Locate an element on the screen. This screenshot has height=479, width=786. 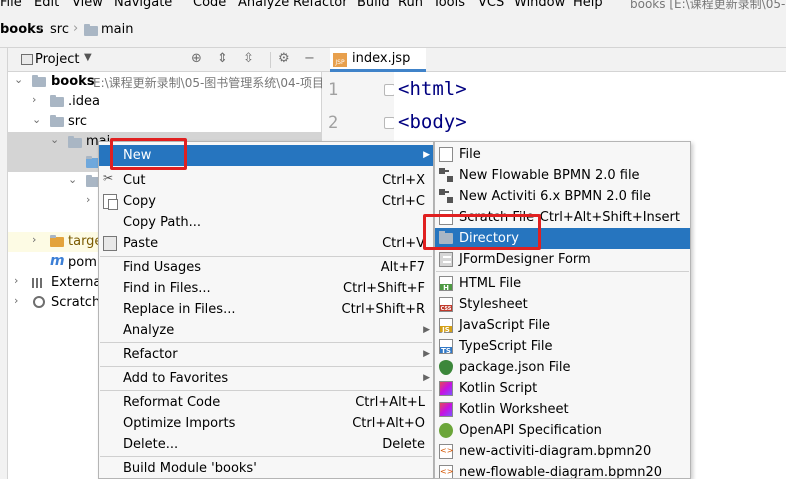
submenu-item-flowable-bpmn: New Flowable BPMN 2.0 file is located at coordinates (562, 175).